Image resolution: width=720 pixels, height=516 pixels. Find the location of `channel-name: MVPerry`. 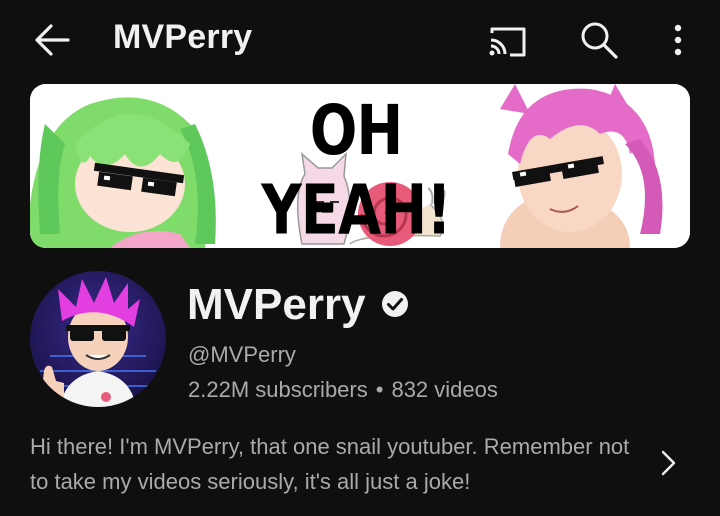

channel-name: MVPerry is located at coordinates (276, 304).